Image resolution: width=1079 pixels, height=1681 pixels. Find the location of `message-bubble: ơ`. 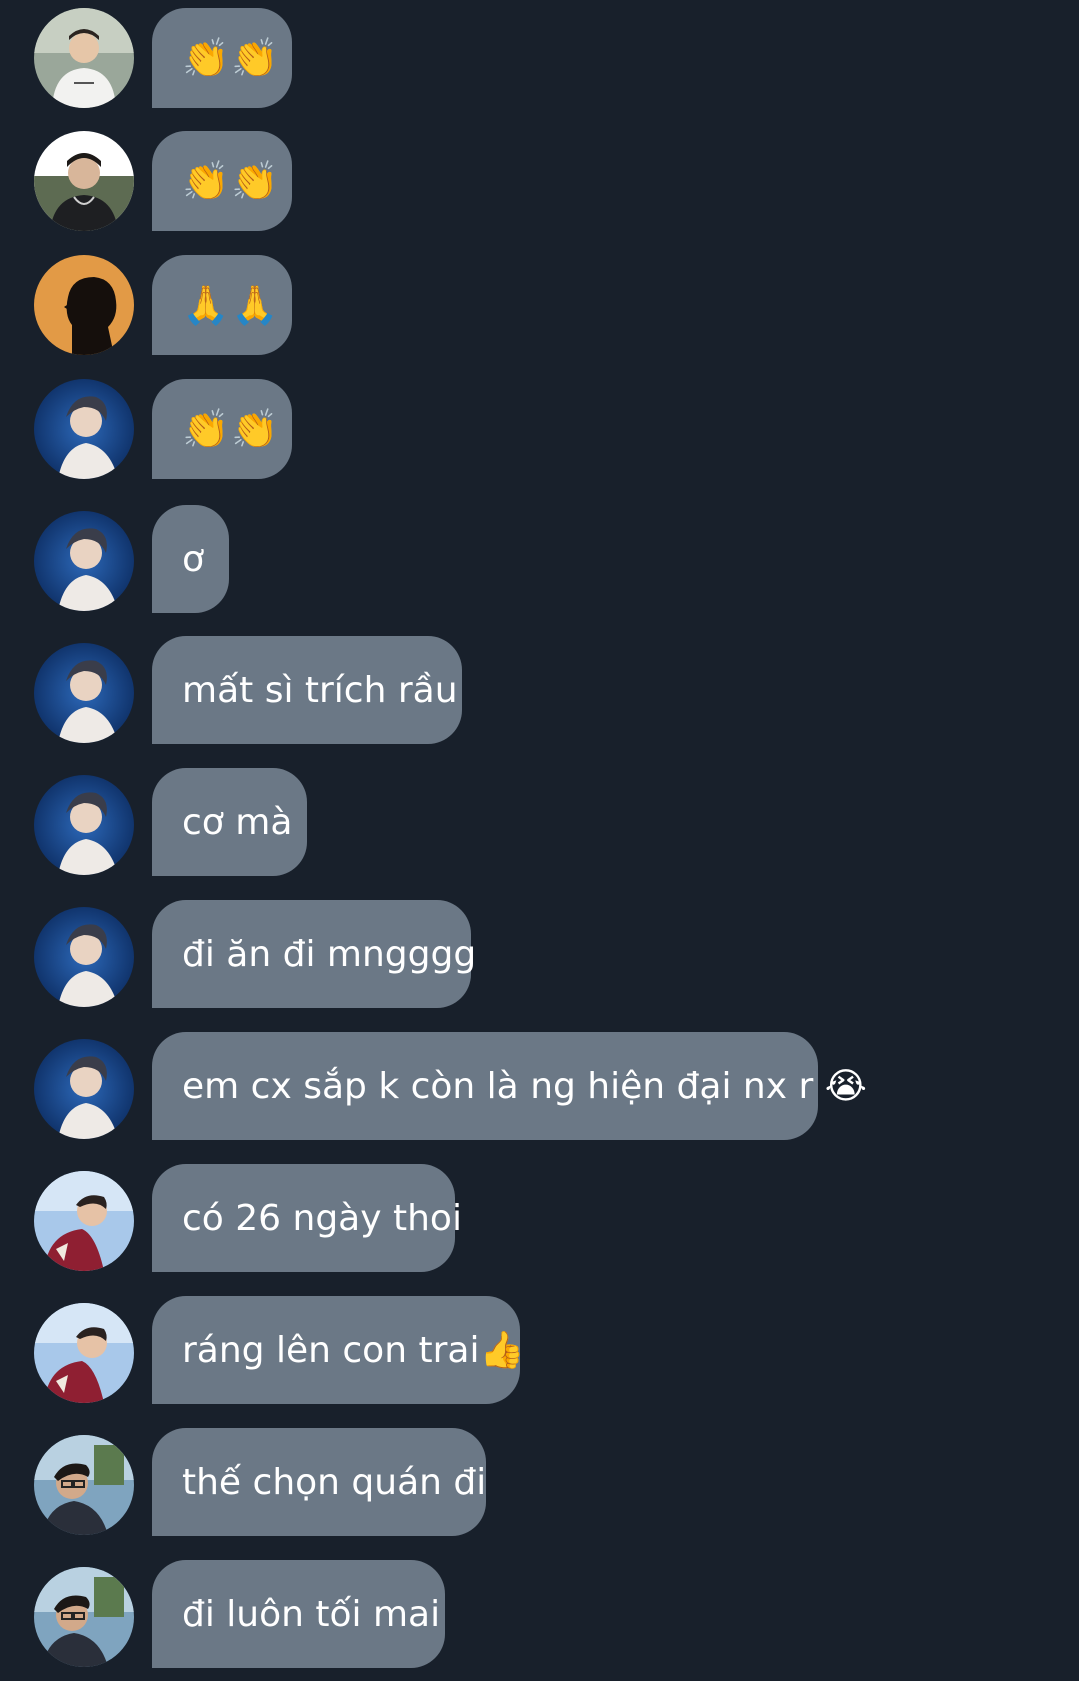

message-bubble: ơ is located at coordinates (190, 559).